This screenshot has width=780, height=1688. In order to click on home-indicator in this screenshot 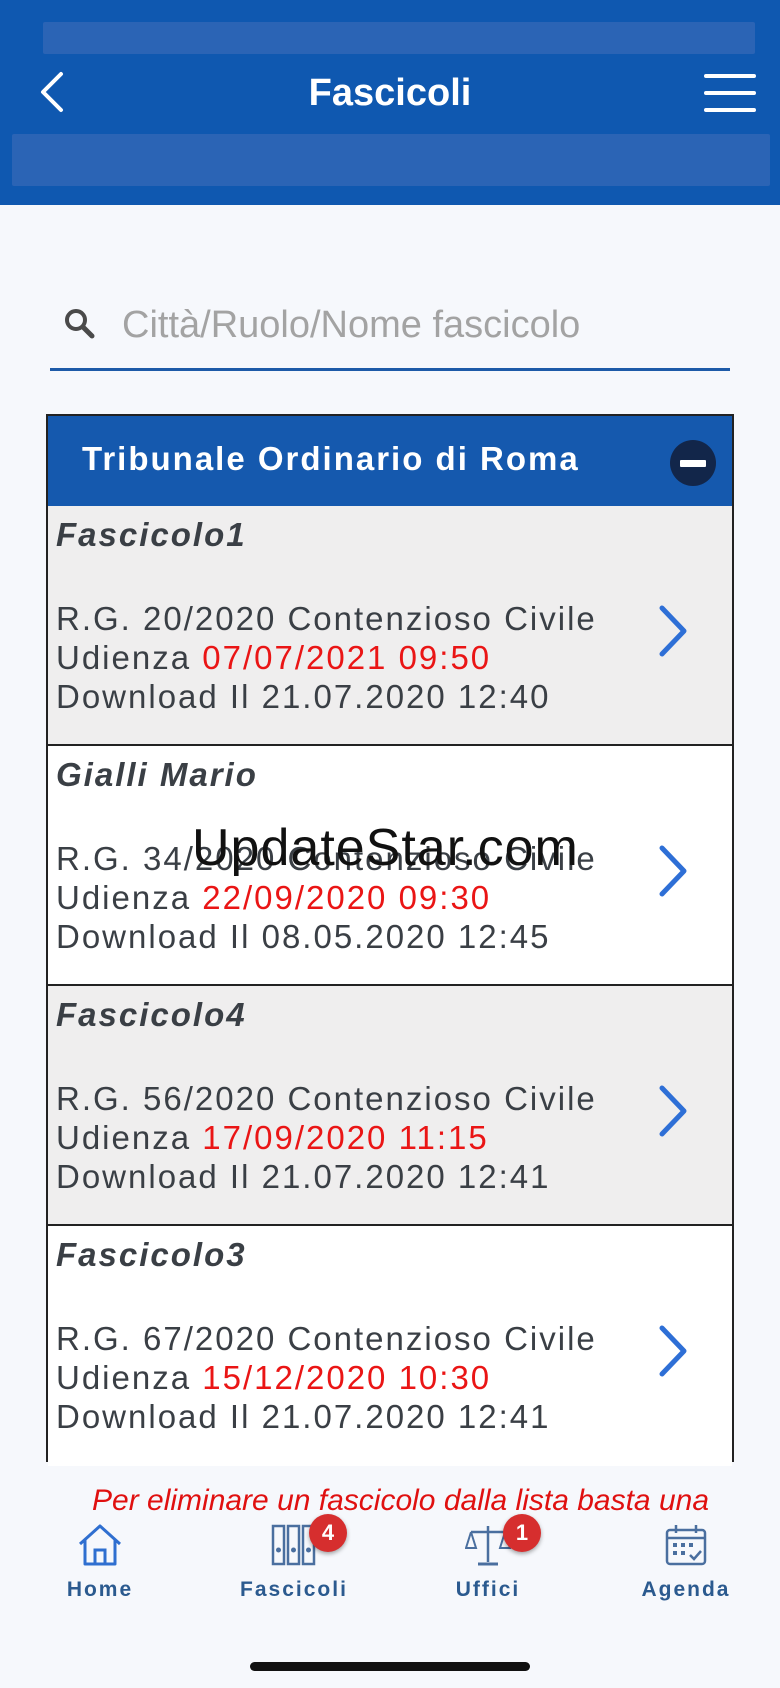, I will do `click(390, 1666)`.